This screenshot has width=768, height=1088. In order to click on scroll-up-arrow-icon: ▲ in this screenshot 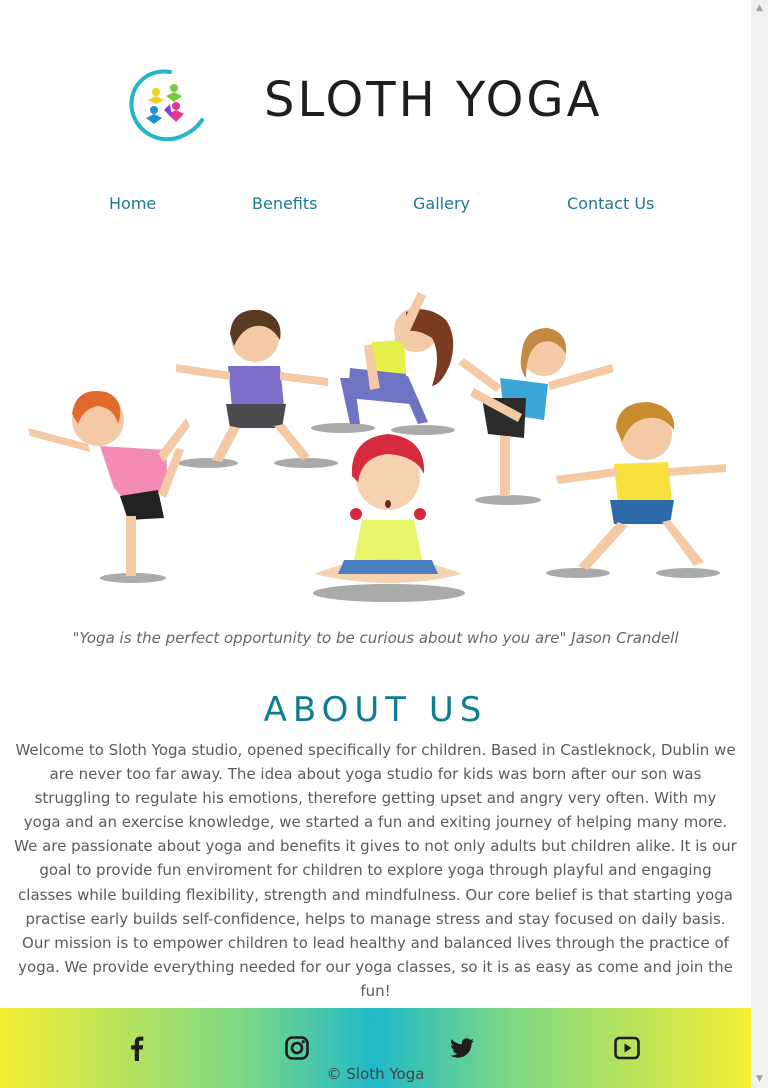, I will do `click(759, 8)`.